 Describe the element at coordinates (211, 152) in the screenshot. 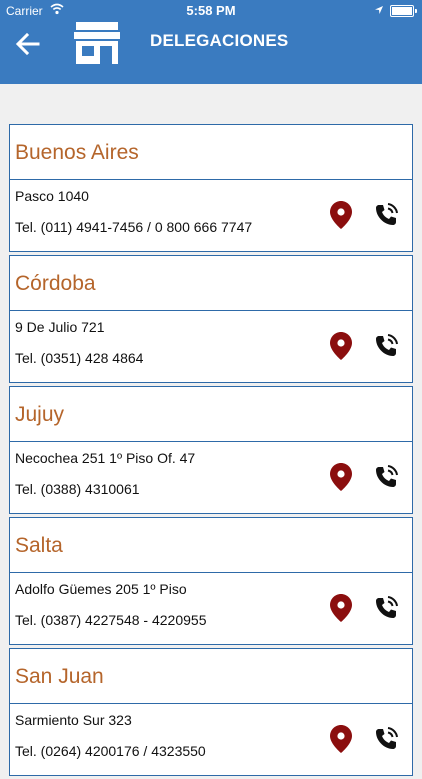

I see `delegation-name: Buenos Aires` at that location.